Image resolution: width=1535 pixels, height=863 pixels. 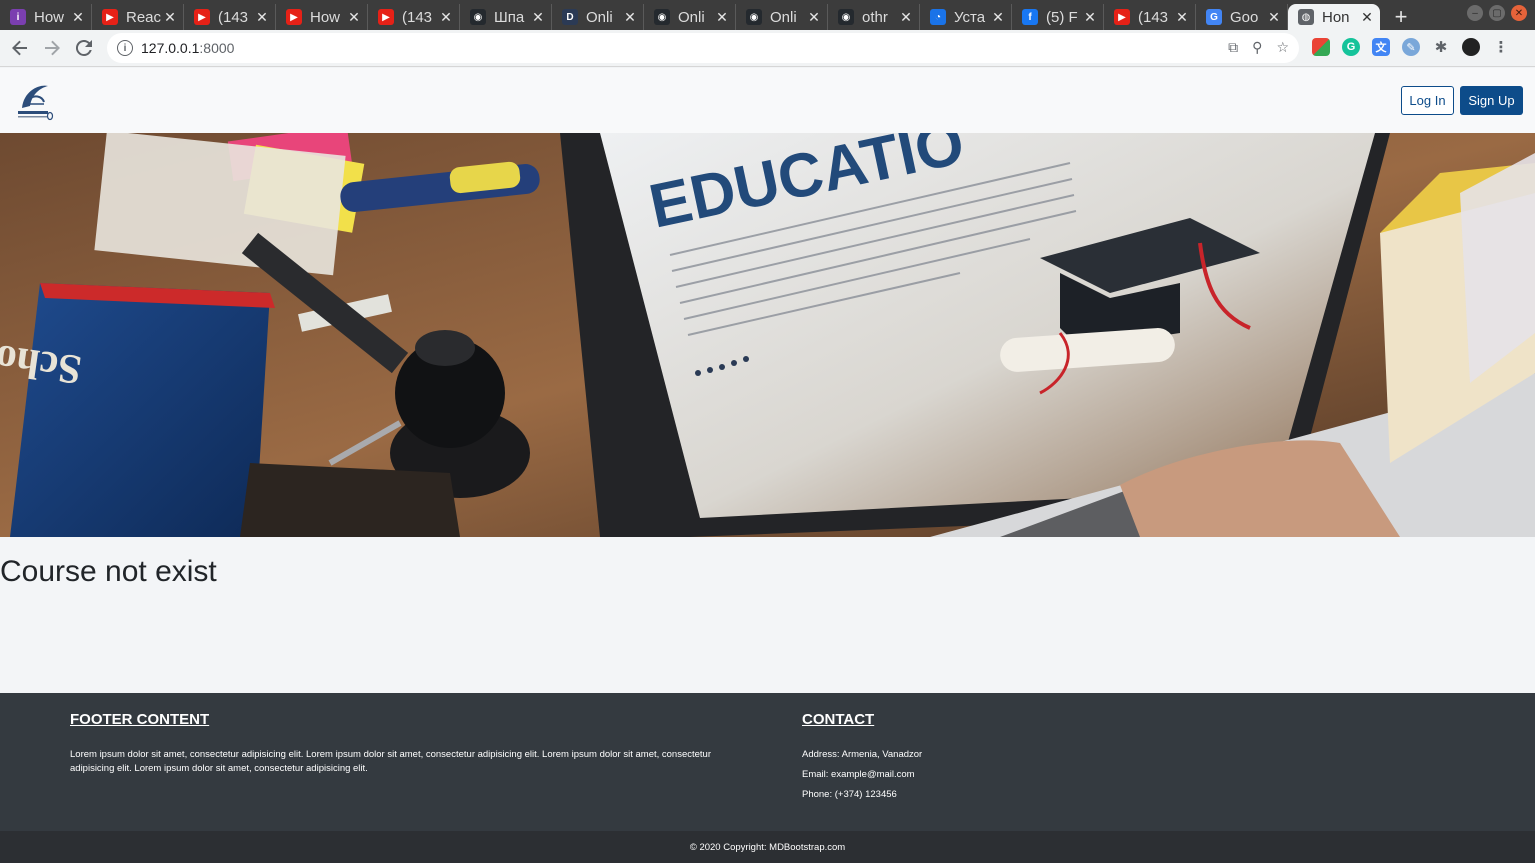 I want to click on globe-icon: ◍, so click(x=1306, y=17).